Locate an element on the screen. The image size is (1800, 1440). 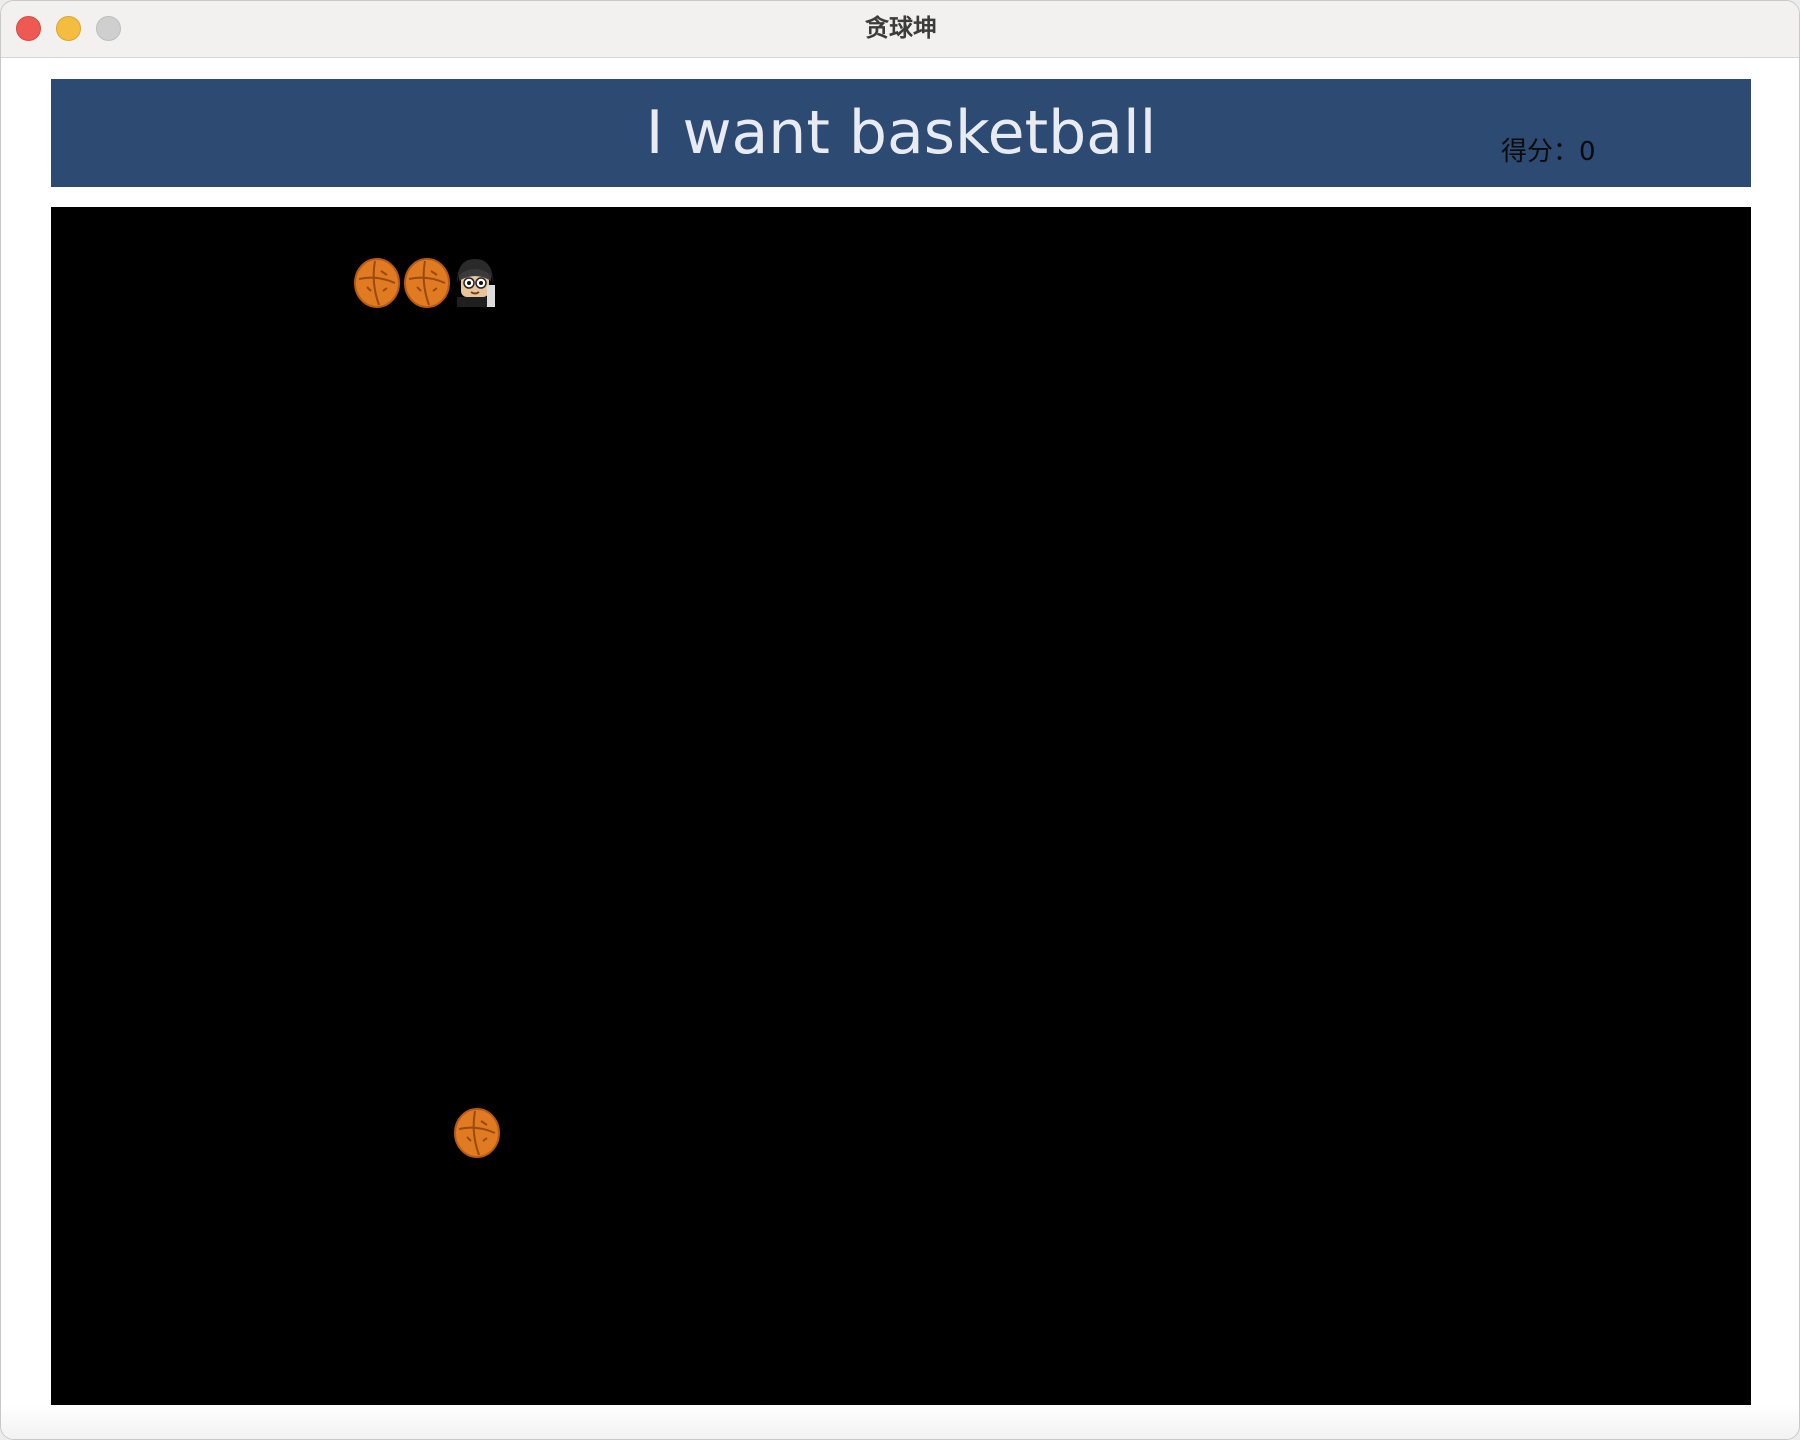
window-bottom-edge is located at coordinates (900, 1422).